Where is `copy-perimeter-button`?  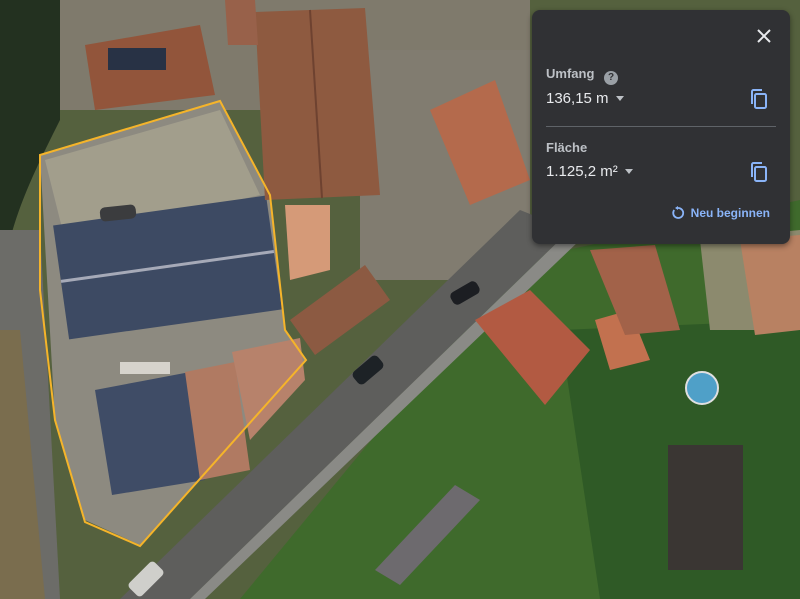
copy-perimeter-button is located at coordinates (759, 99).